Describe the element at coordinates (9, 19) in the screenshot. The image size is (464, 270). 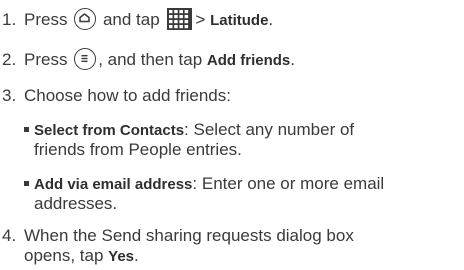
I see `step-number: 1.` at that location.